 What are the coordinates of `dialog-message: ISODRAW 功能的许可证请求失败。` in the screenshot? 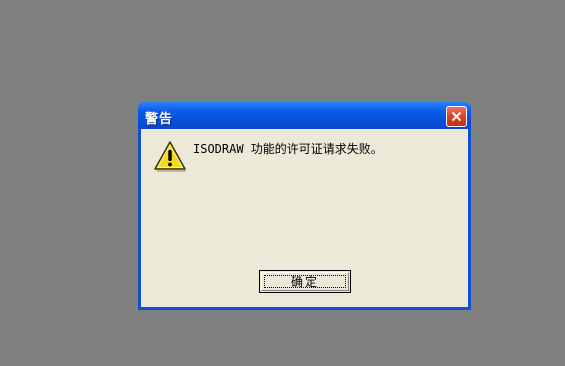 It's located at (288, 149).